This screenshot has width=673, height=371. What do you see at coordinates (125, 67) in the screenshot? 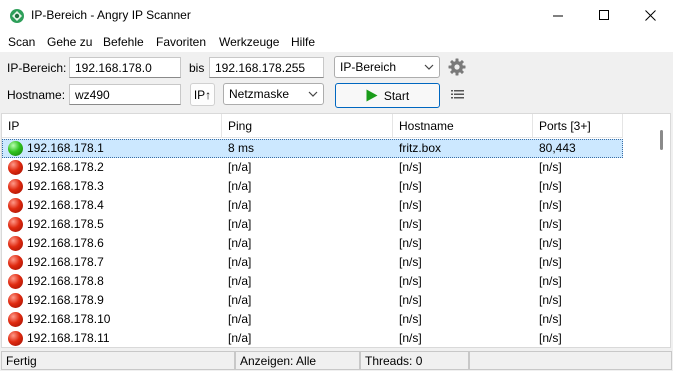
I see `range-start-input: 192.168.178.0` at bounding box center [125, 67].